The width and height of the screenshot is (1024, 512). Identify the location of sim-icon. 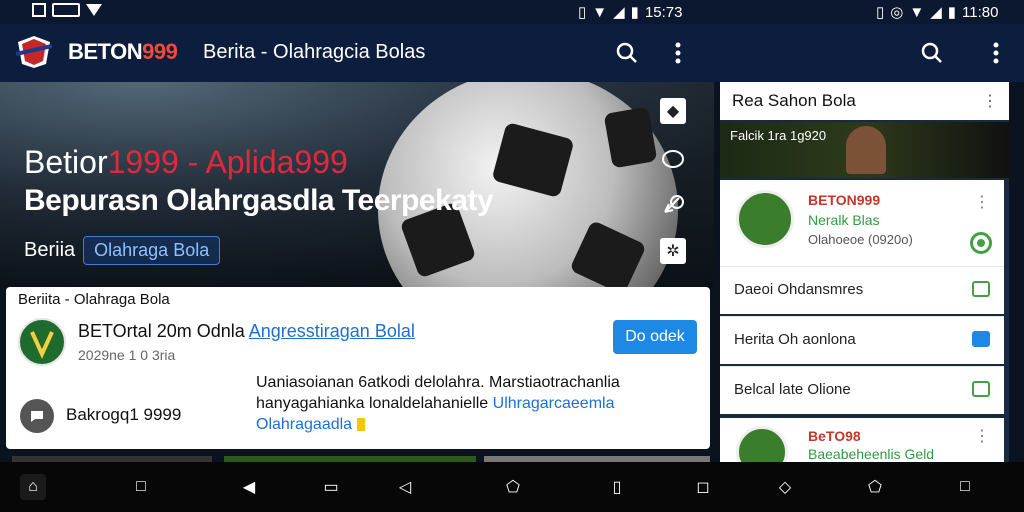
(66, 10).